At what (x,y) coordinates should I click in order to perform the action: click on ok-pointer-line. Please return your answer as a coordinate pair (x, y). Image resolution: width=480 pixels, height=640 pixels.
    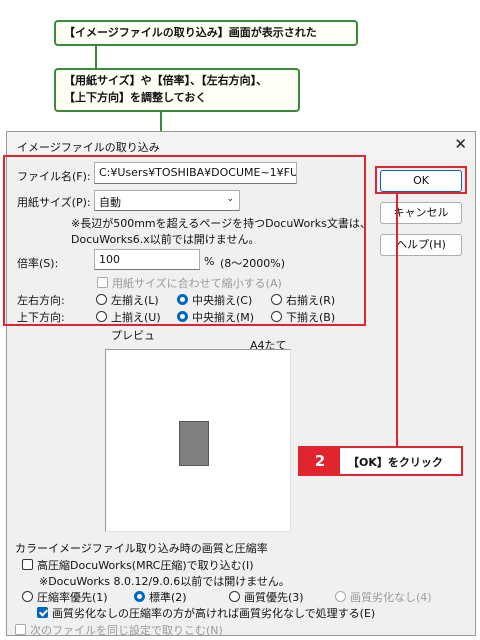
    Looking at the image, I should click on (397, 320).